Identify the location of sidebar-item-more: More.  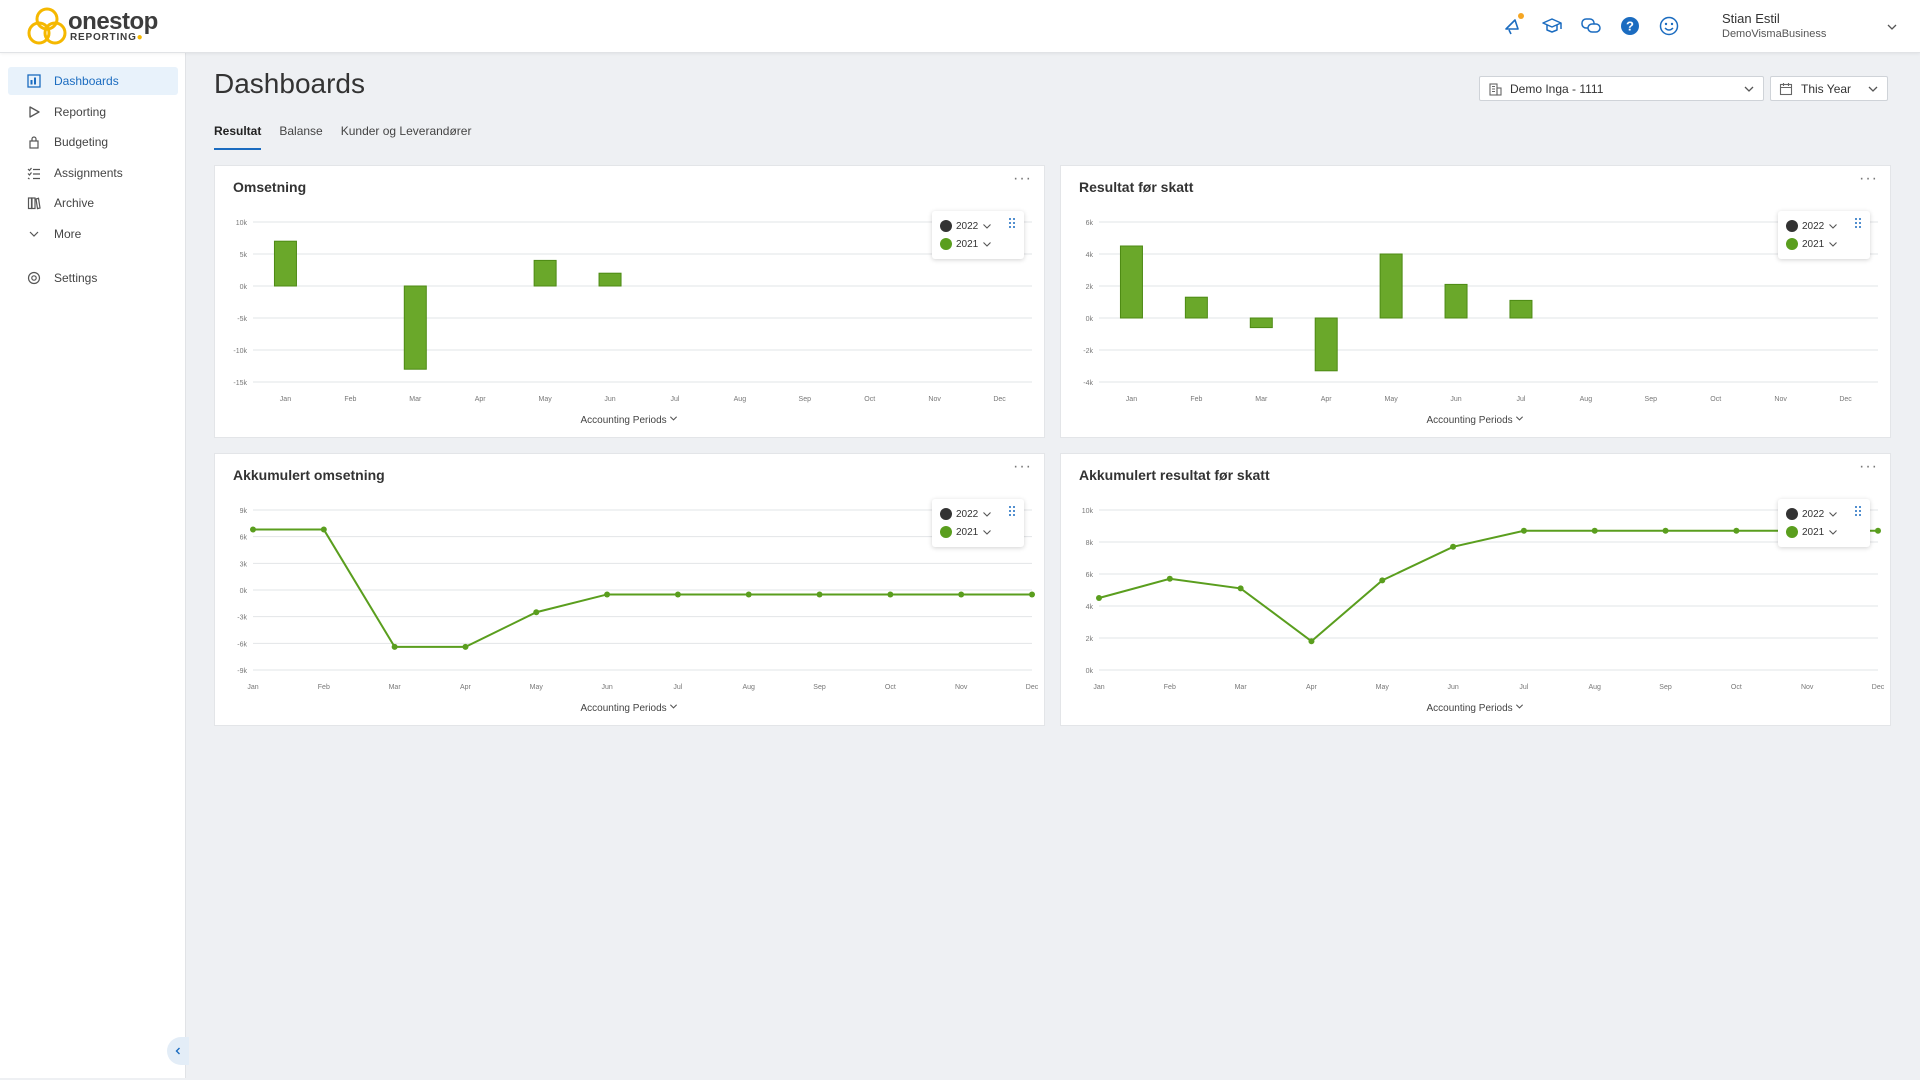
(93, 234).